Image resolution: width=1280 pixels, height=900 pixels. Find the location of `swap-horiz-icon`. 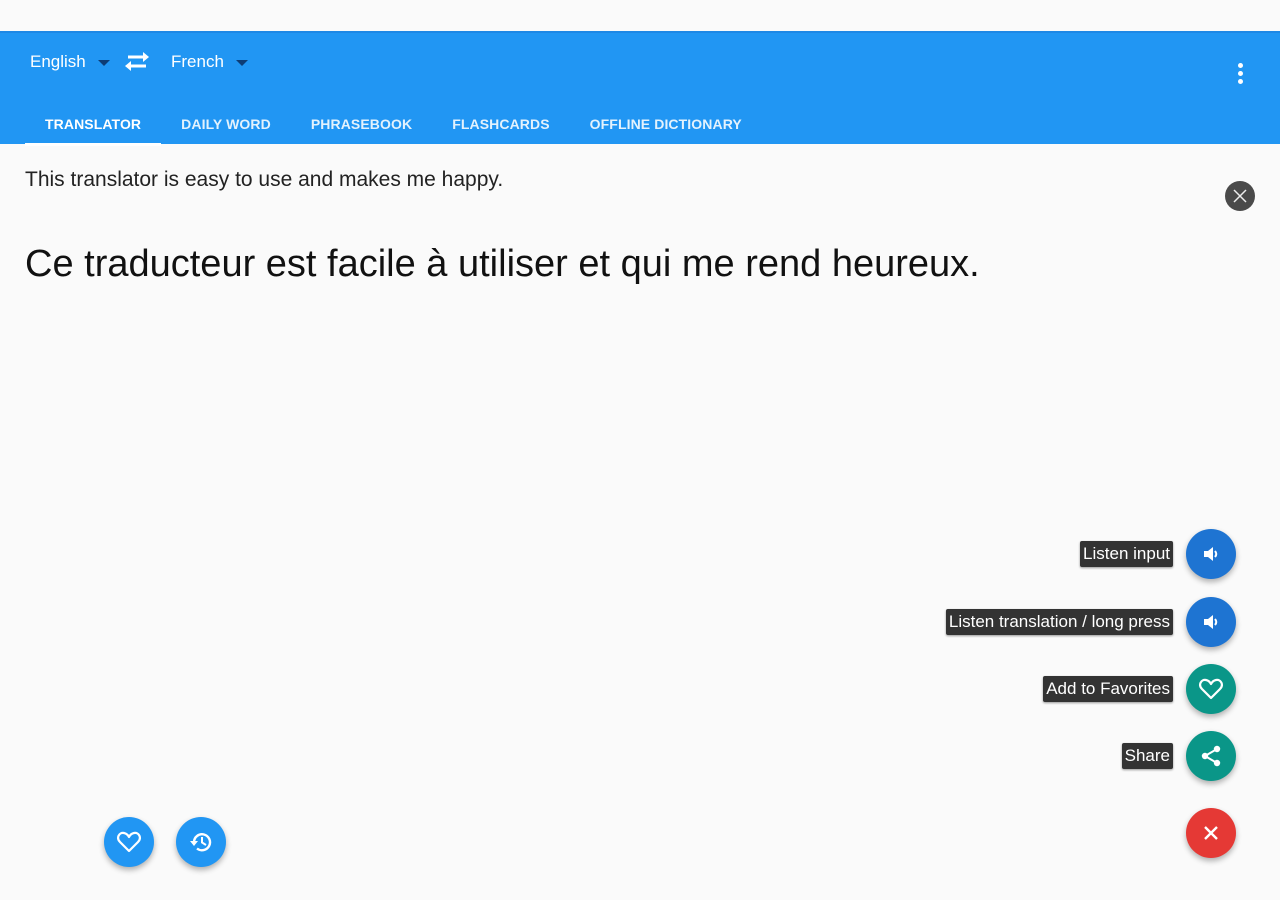

swap-horiz-icon is located at coordinates (137, 61).